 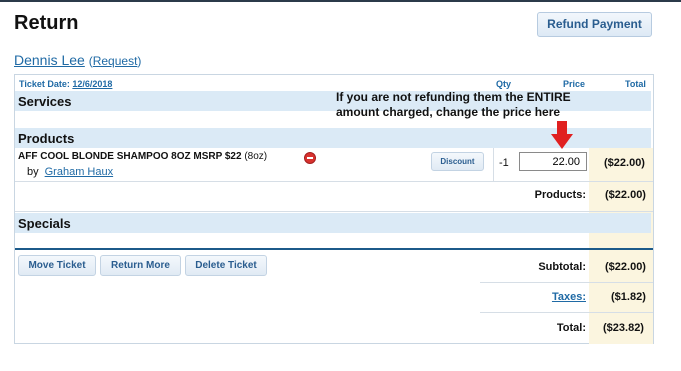 I want to click on taxes-label: Taxes:, so click(x=533, y=297).